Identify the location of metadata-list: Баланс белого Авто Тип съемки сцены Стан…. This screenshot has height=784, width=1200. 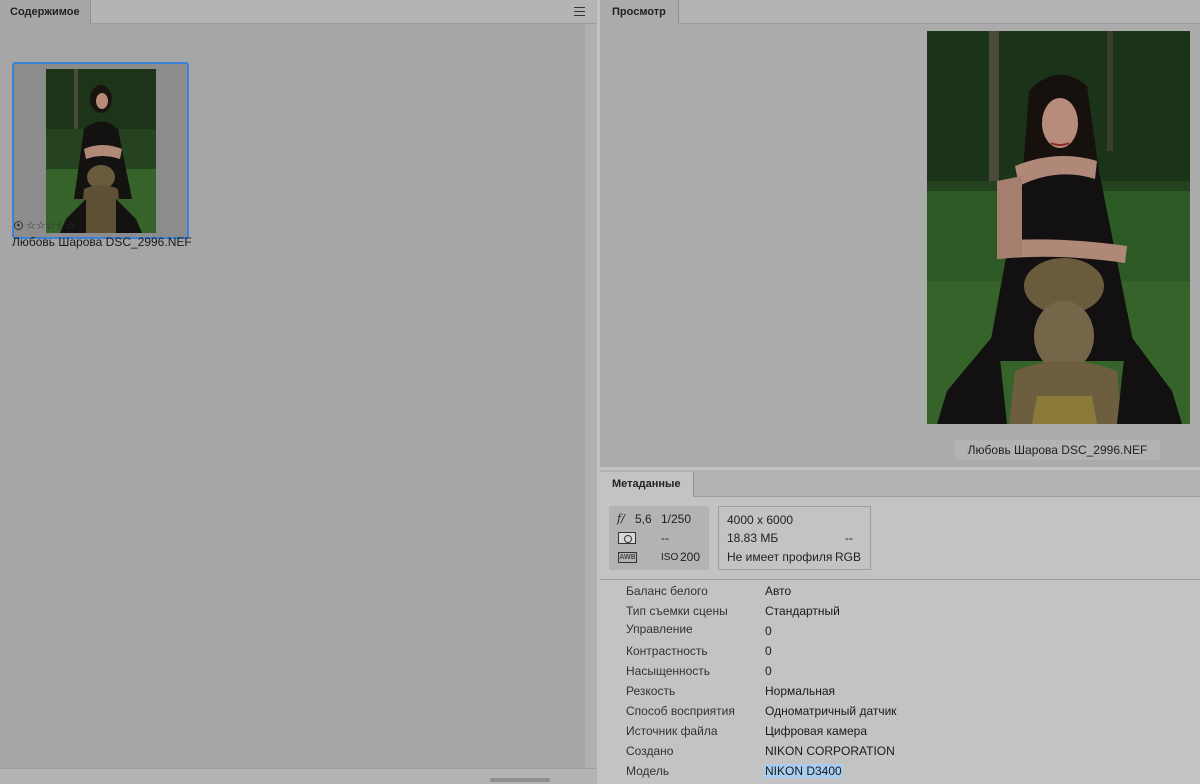
(900, 680).